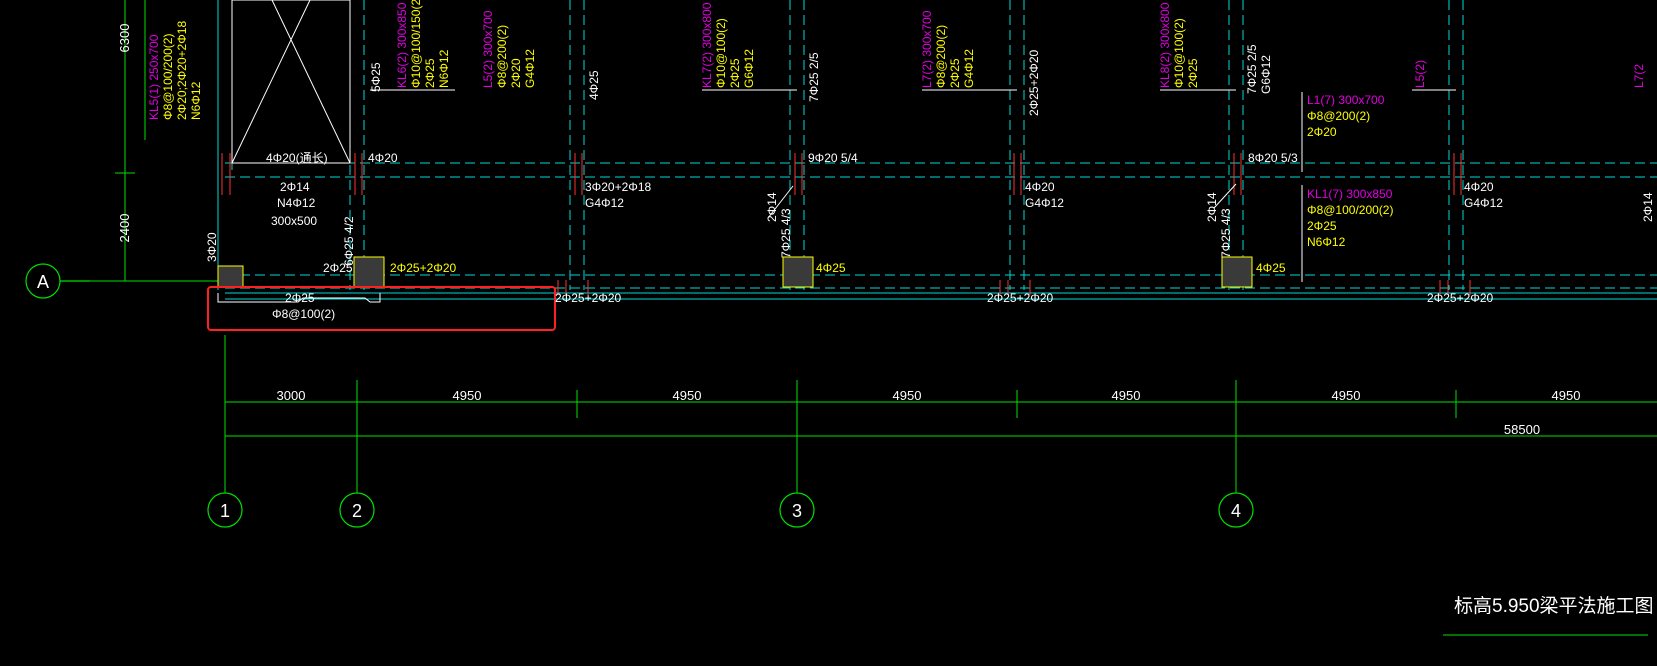 This screenshot has width=1657, height=666. Describe the element at coordinates (797, 511) in the screenshot. I see `axis-label-3: 3` at that location.